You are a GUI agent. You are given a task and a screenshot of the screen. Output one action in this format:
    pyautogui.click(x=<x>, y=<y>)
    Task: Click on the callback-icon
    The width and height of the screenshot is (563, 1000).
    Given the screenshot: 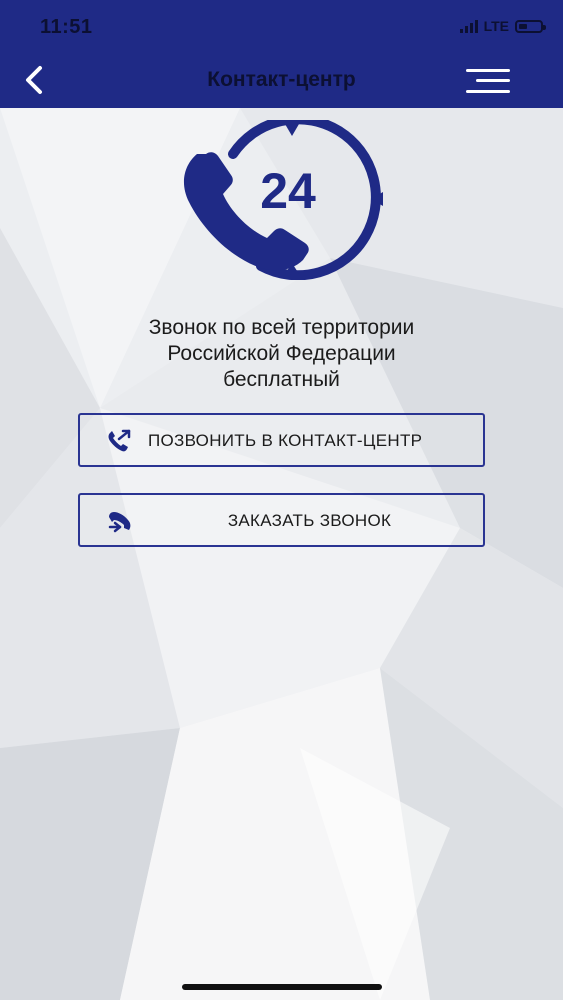 What is the action you would take?
    pyautogui.click(x=119, y=522)
    